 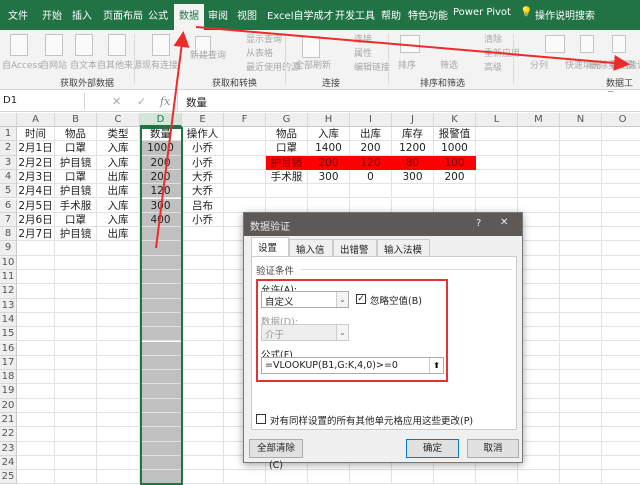 What do you see at coordinates (412, 48) in the screenshot?
I see `arrow-to-data-validation` at bounding box center [412, 48].